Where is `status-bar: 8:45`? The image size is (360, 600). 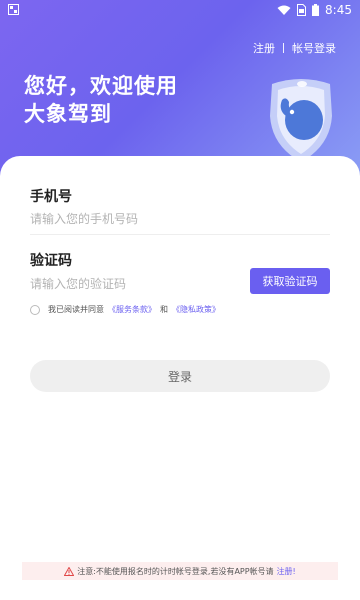
status-bar: 8:45 is located at coordinates (180, 11).